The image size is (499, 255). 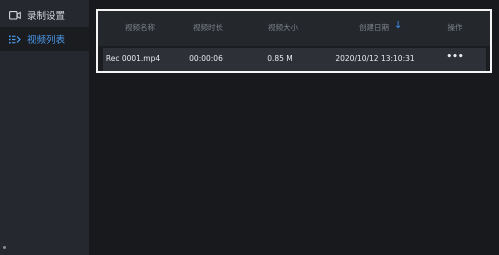 I want to click on column-header-size: 视频大小, so click(x=283, y=27).